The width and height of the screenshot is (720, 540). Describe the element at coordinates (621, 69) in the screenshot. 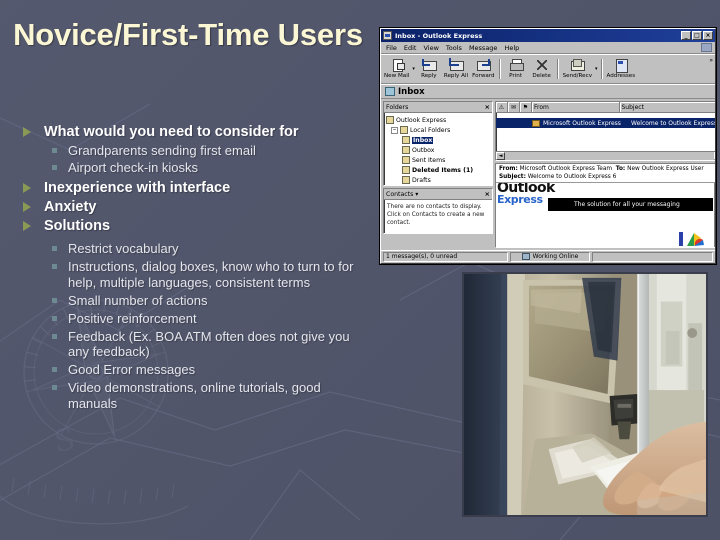

I see `toolbar-button-addresses: Addresses` at that location.